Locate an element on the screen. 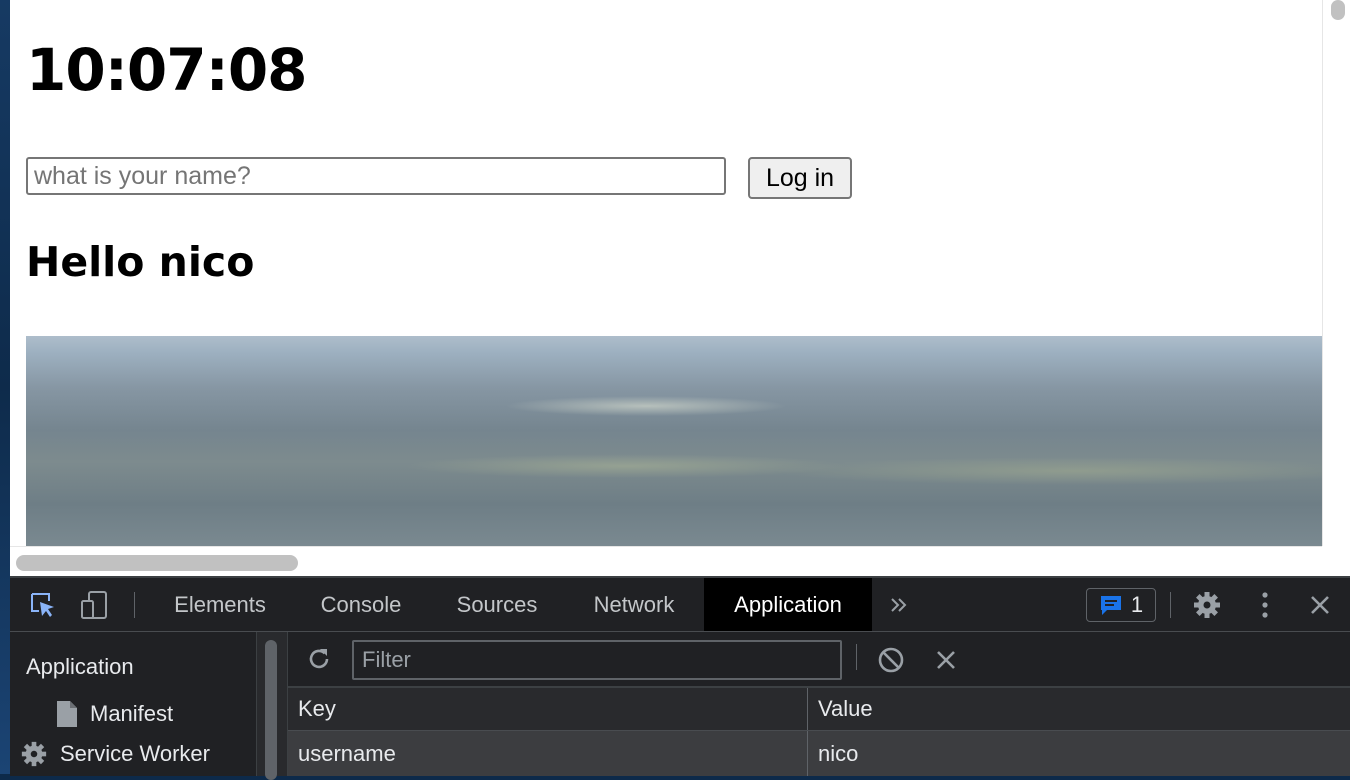  storage-toolbar is located at coordinates (819, 660).